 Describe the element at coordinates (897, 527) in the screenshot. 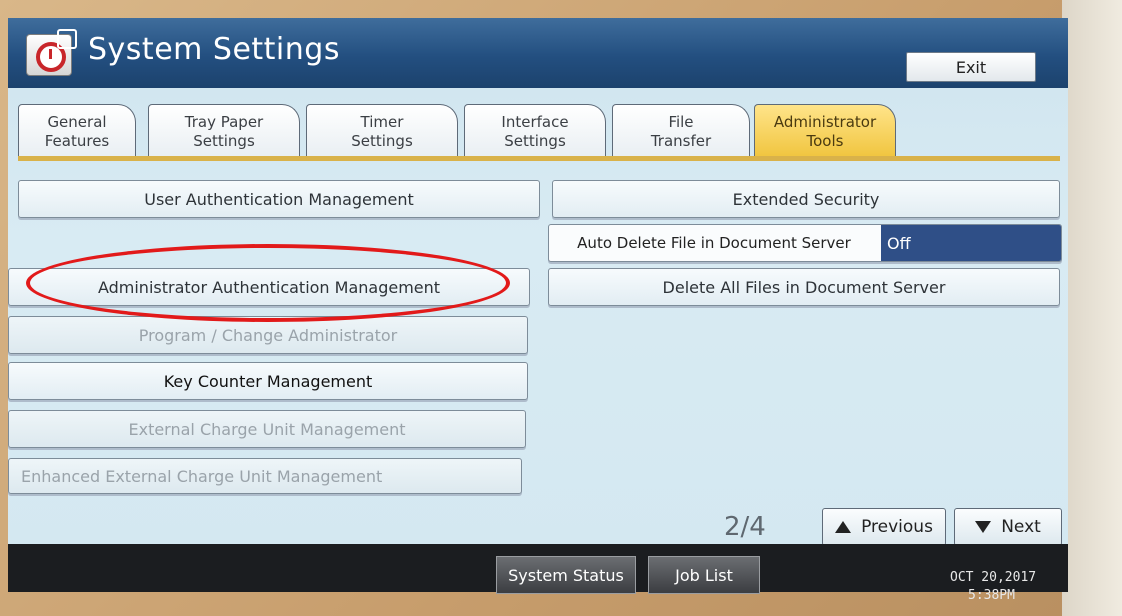

I see `previous-label: Previous` at that location.